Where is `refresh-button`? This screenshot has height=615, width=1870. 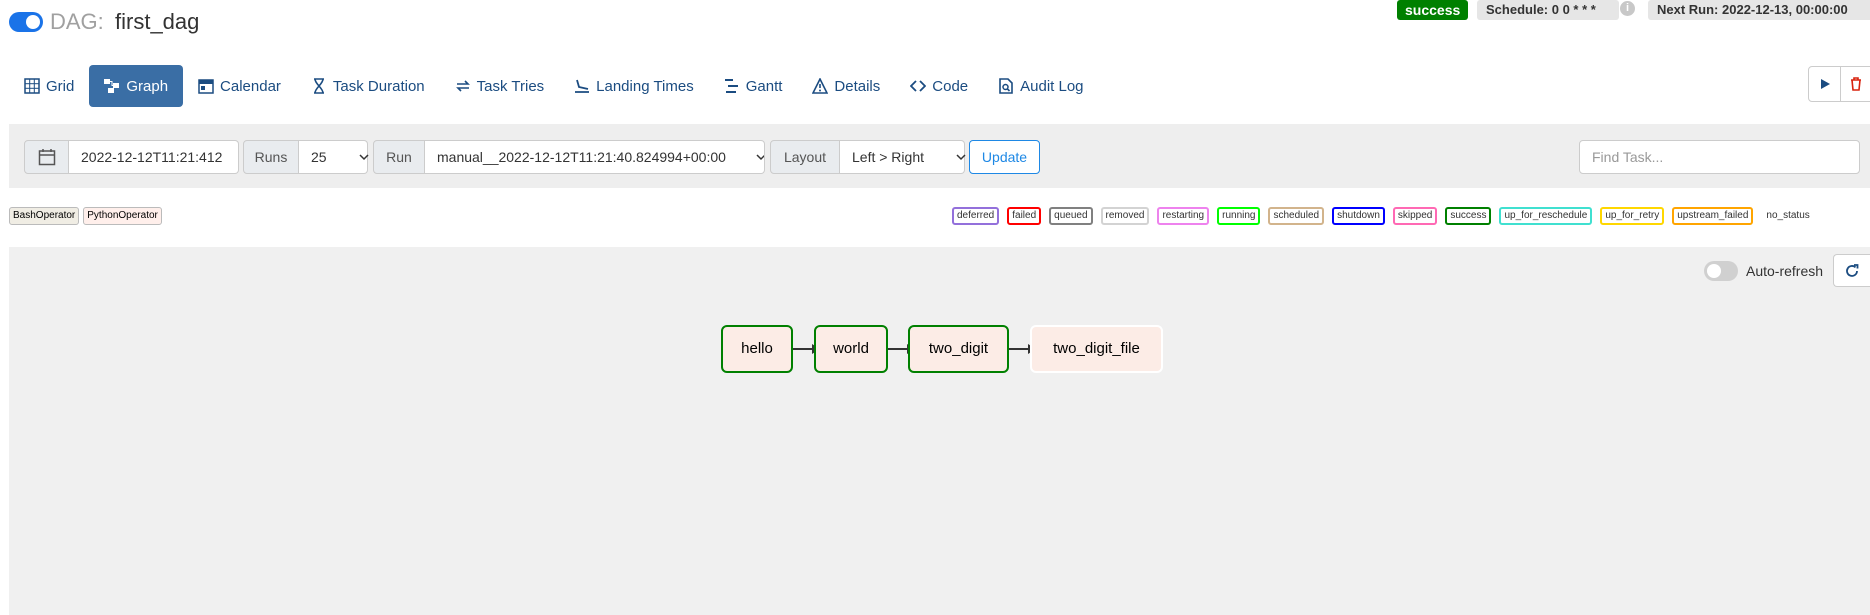
refresh-button is located at coordinates (1851, 270).